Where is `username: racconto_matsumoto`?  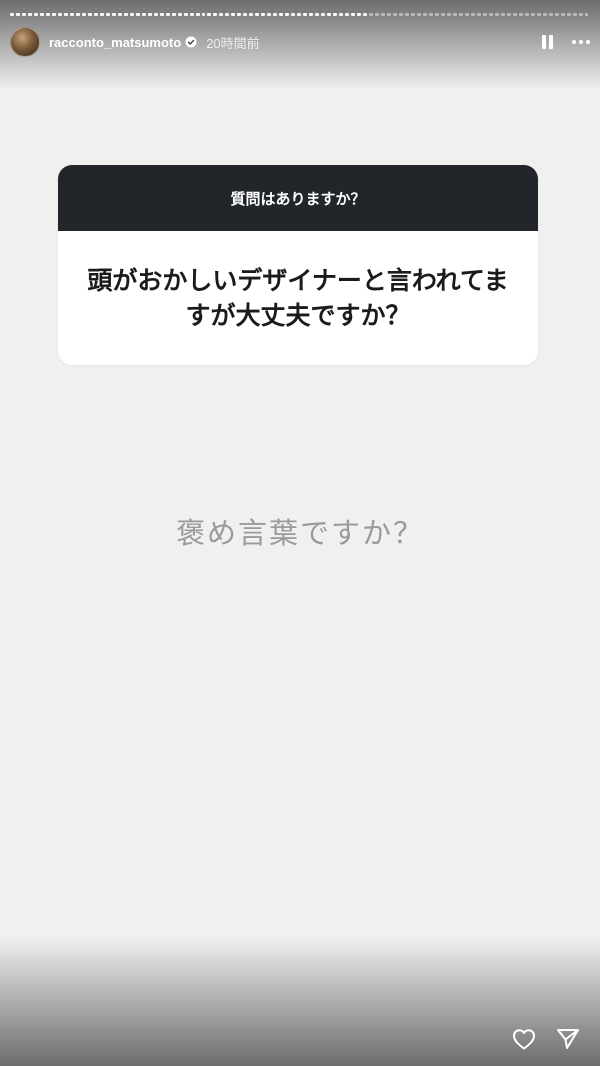
username: racconto_matsumoto is located at coordinates (115, 42).